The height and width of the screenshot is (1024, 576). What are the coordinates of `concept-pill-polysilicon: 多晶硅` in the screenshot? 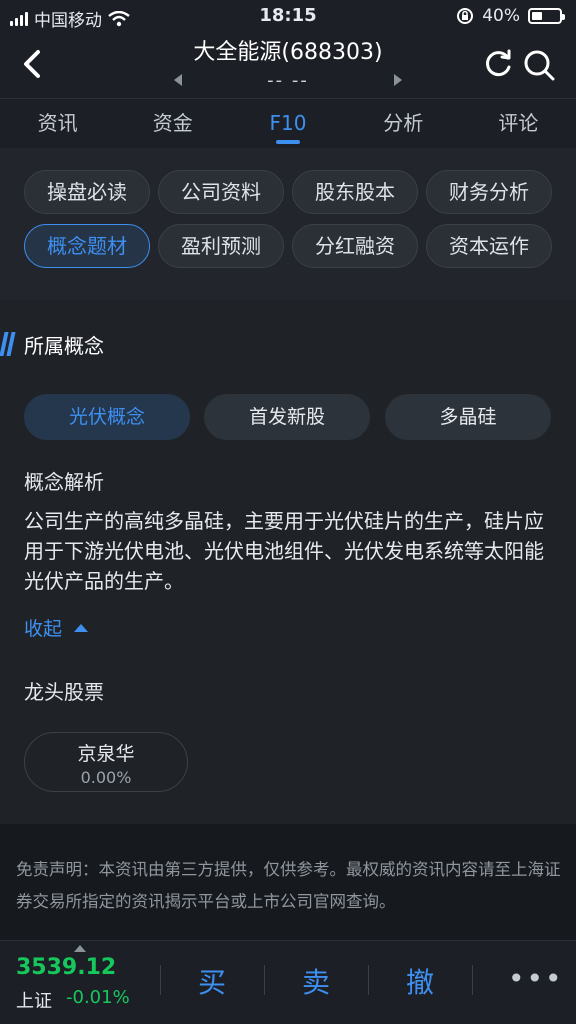 It's located at (468, 417).